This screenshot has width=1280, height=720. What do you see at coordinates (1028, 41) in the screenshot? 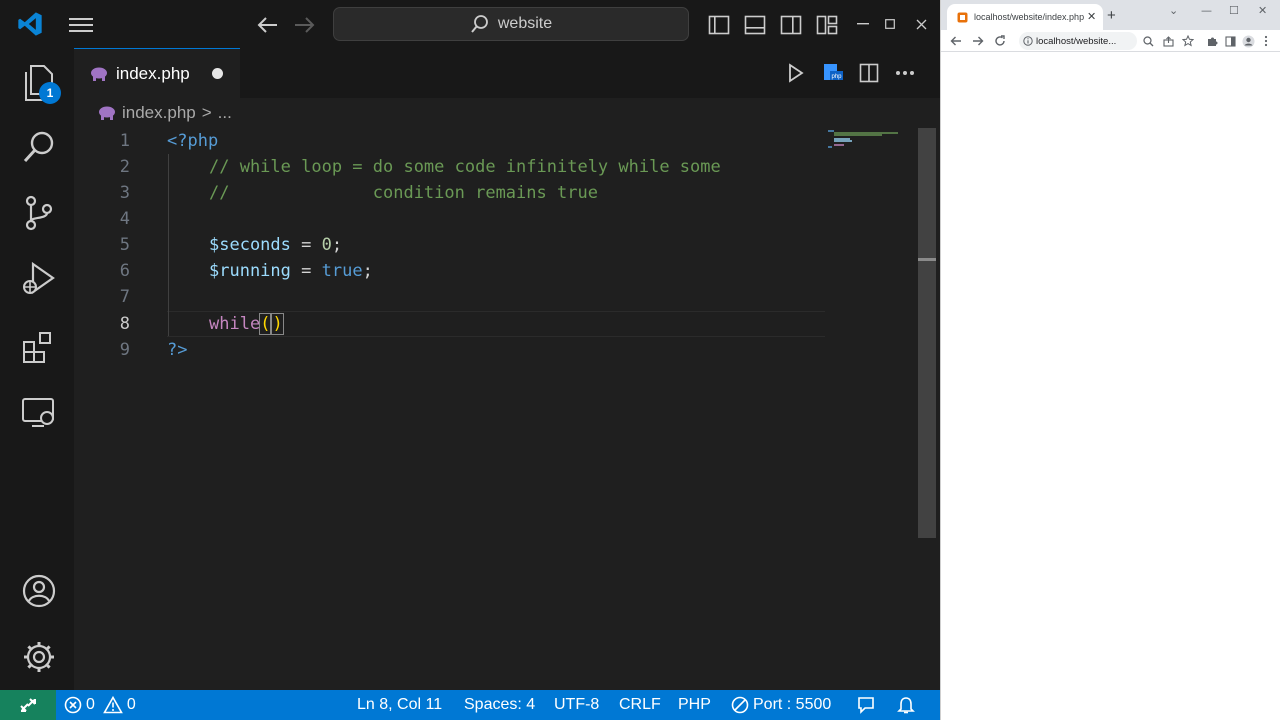
I see `info-icon` at bounding box center [1028, 41].